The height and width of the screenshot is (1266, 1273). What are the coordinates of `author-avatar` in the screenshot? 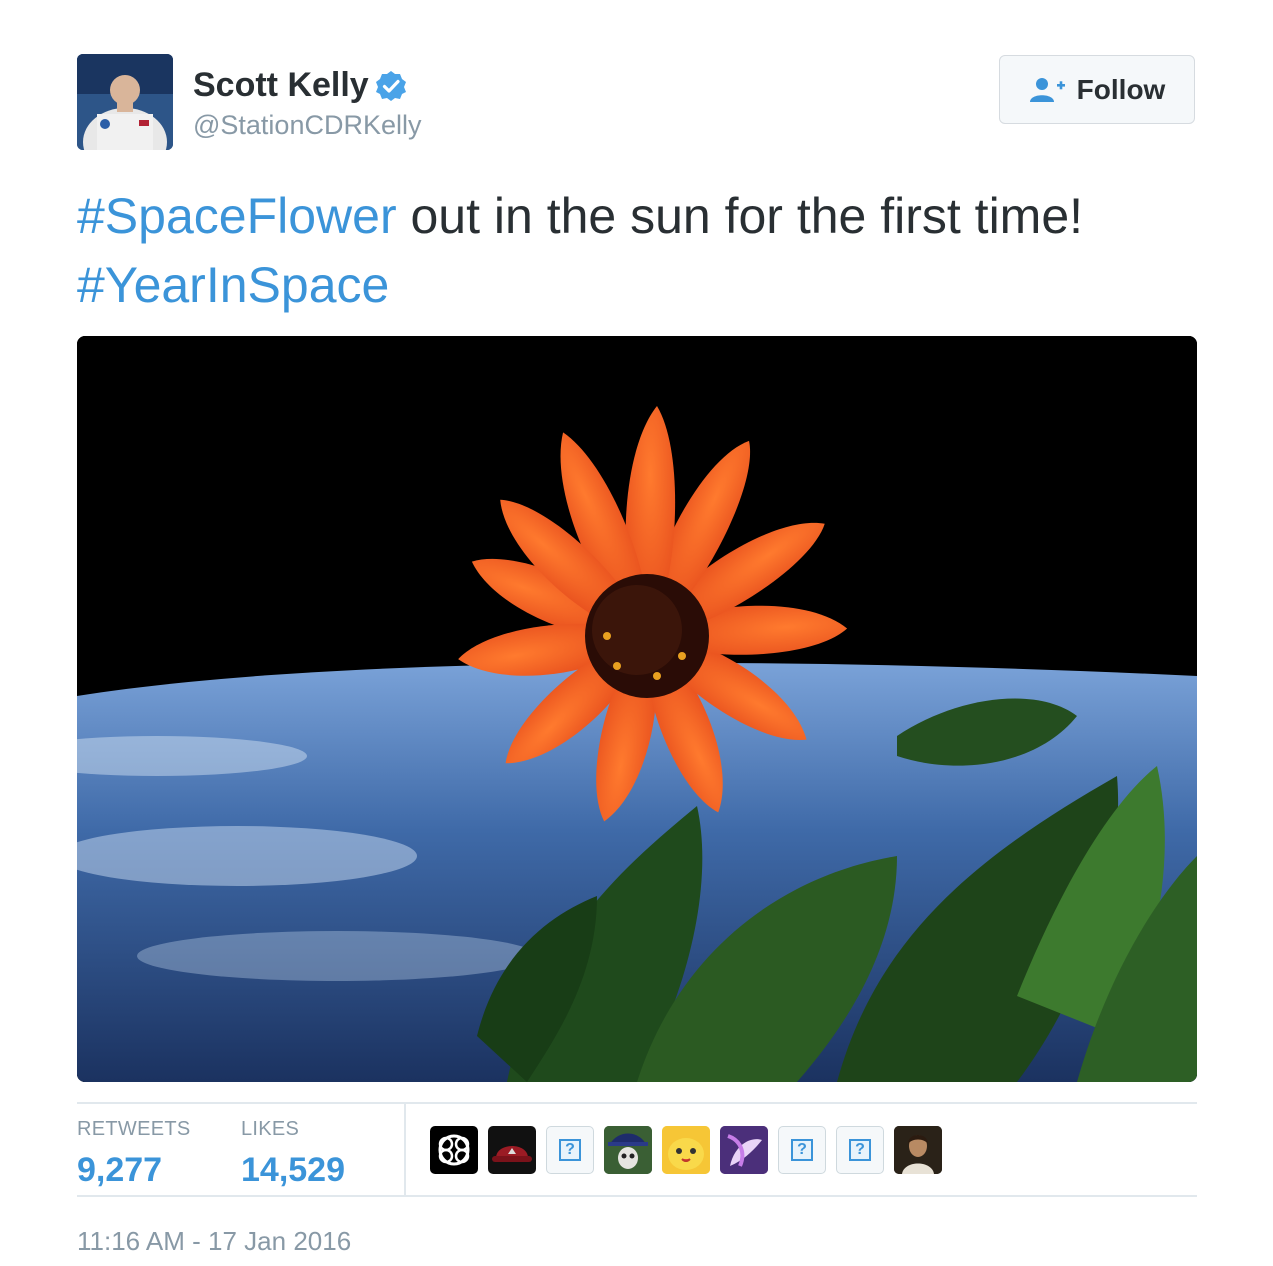 It's located at (125, 102).